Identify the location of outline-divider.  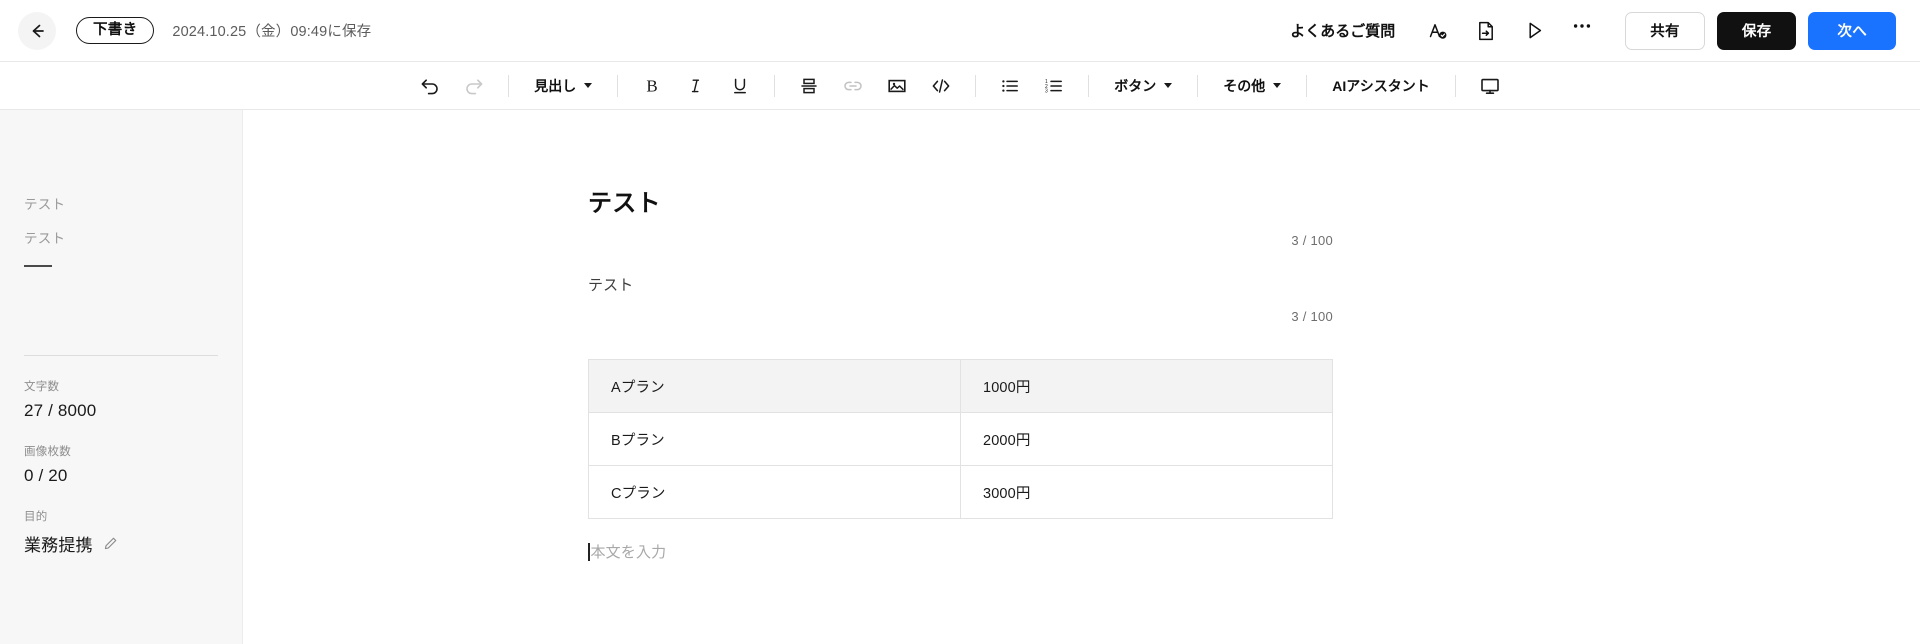
(38, 266).